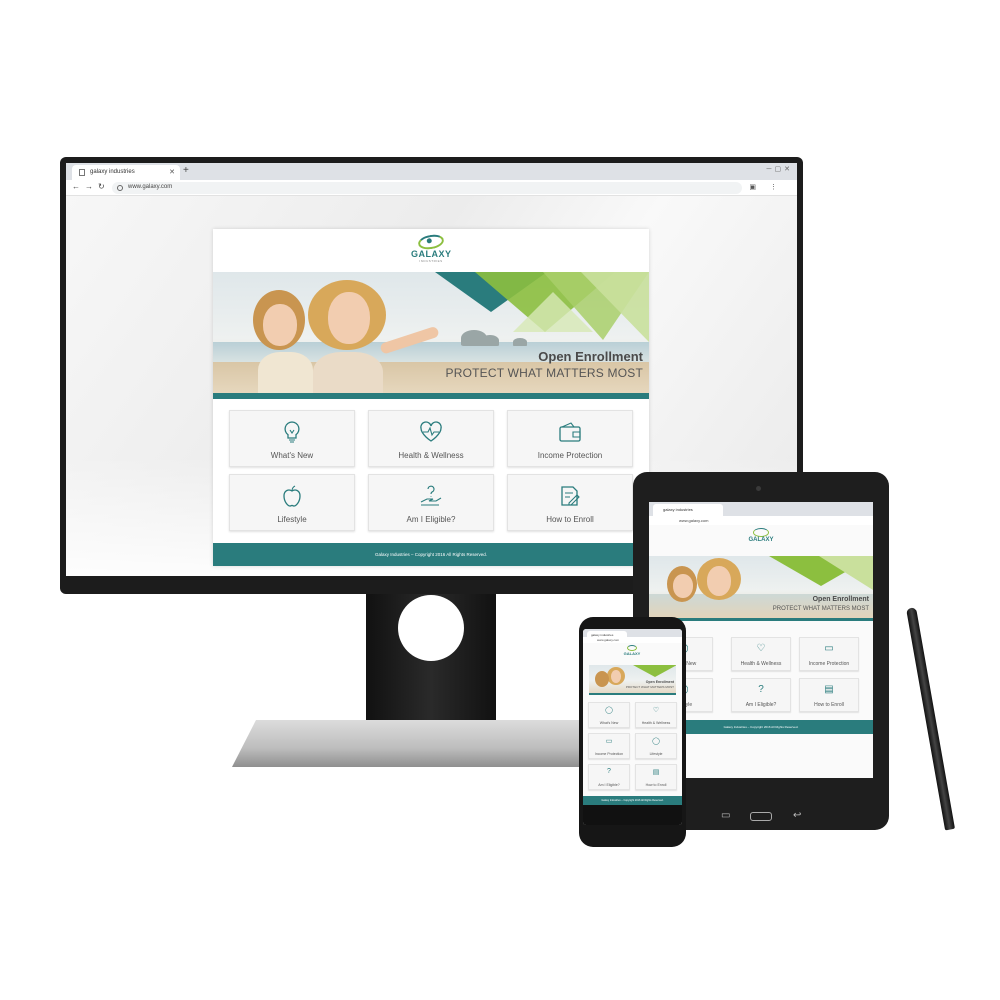 Image resolution: width=1000 pixels, height=1000 pixels. Describe the element at coordinates (570, 496) in the screenshot. I see `document-pencil-icon` at that location.